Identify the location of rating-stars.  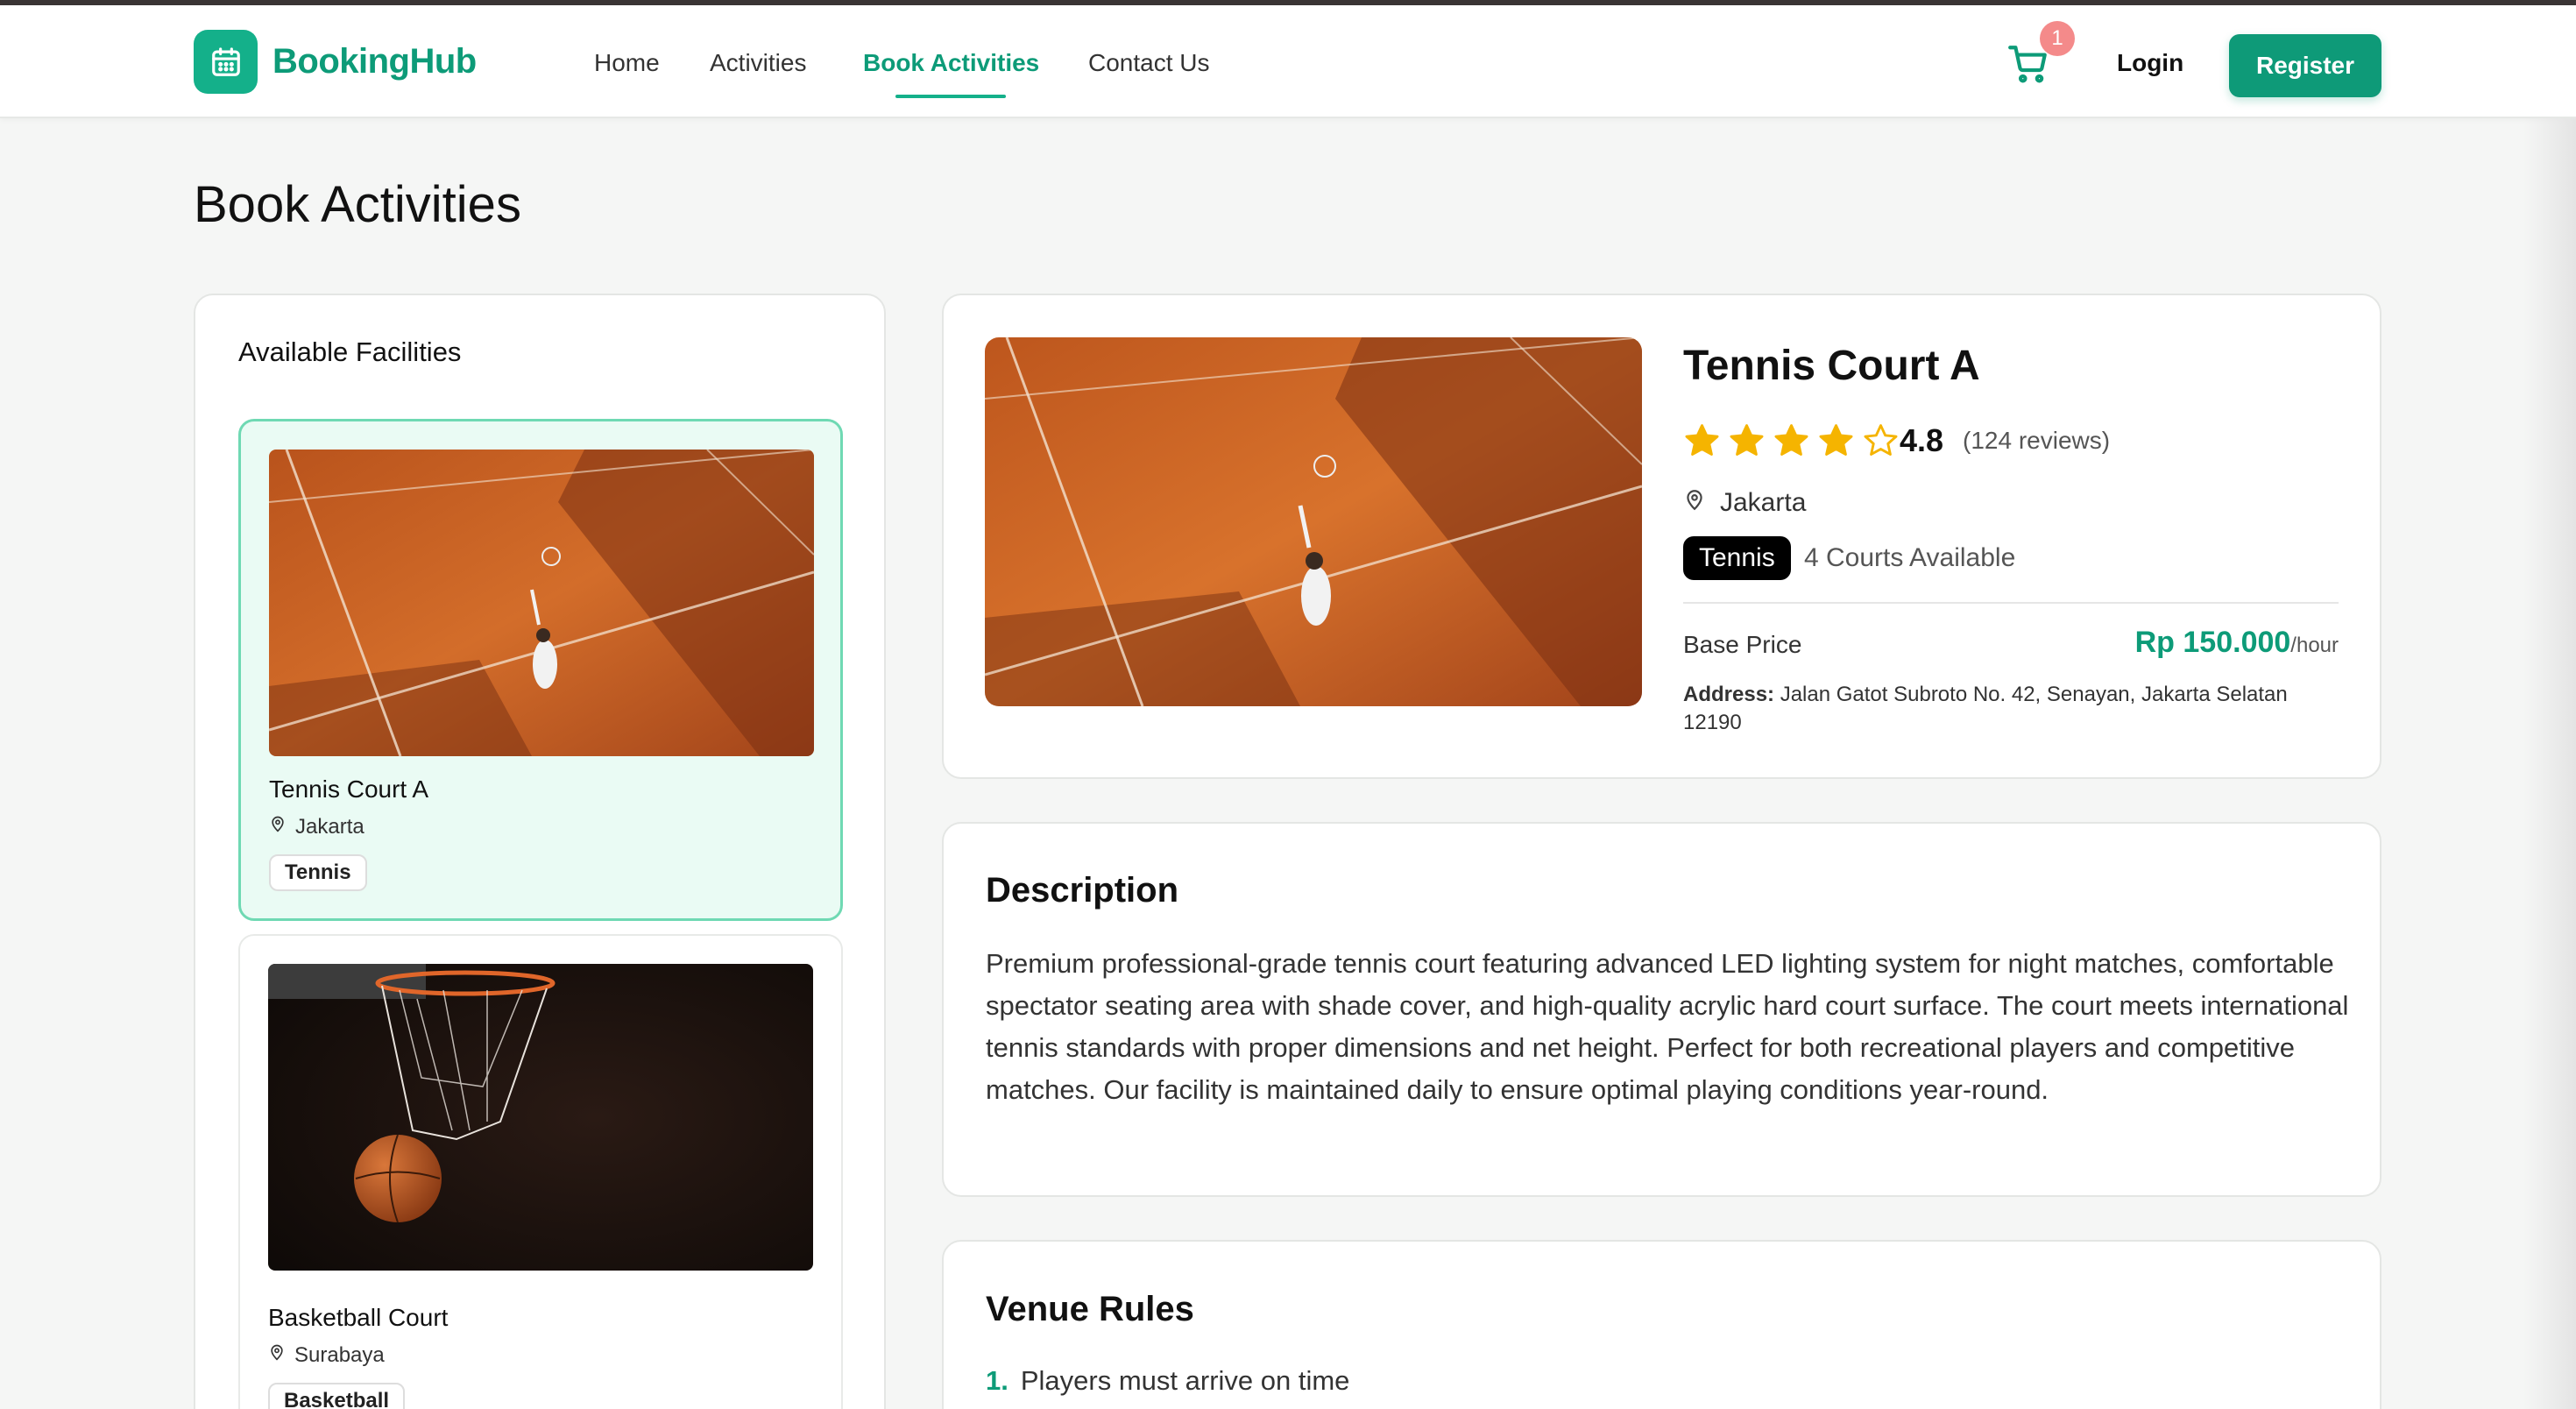
(1791, 443).